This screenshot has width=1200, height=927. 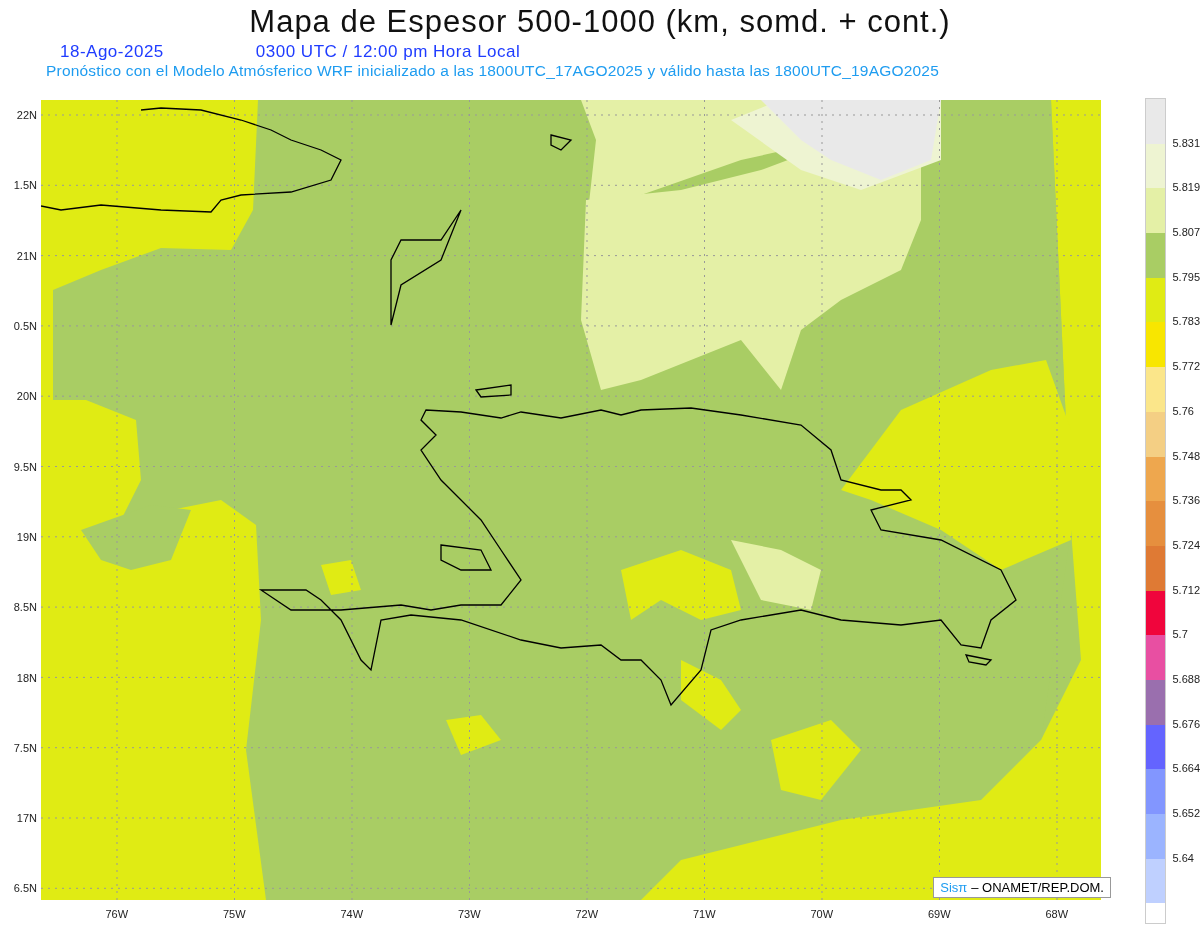 I want to click on latitude-label: 7.5N, so click(x=25, y=748).